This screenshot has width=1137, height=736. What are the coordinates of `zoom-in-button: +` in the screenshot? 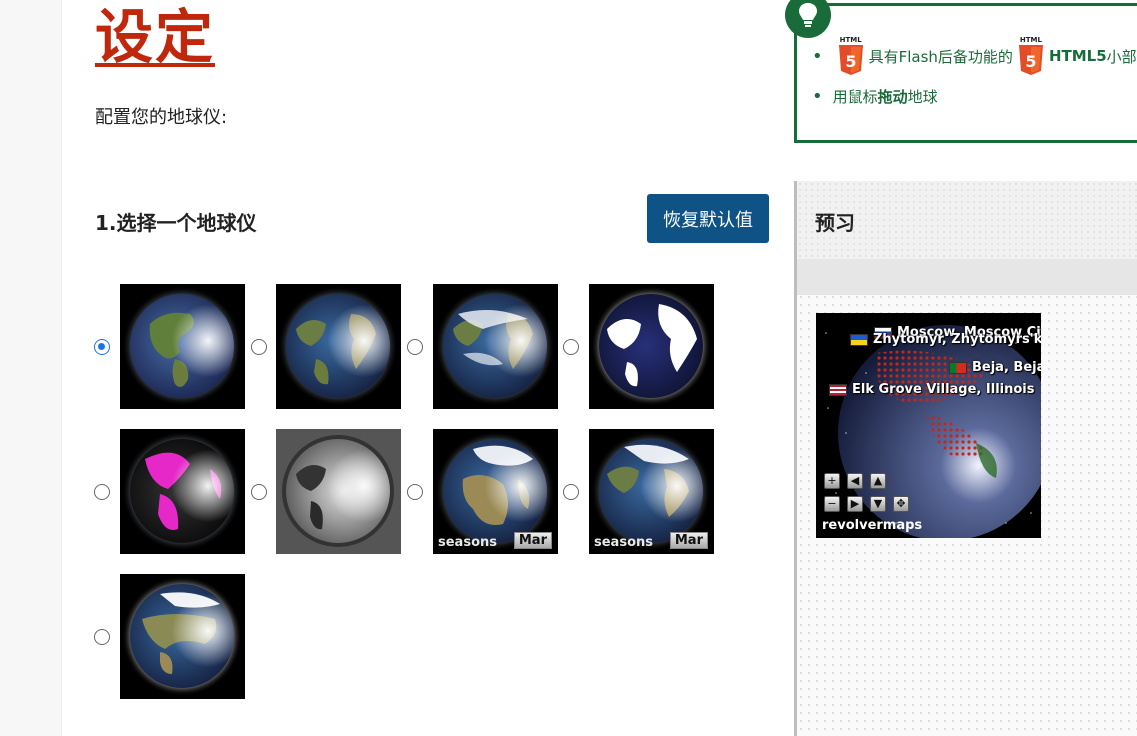 It's located at (832, 481).